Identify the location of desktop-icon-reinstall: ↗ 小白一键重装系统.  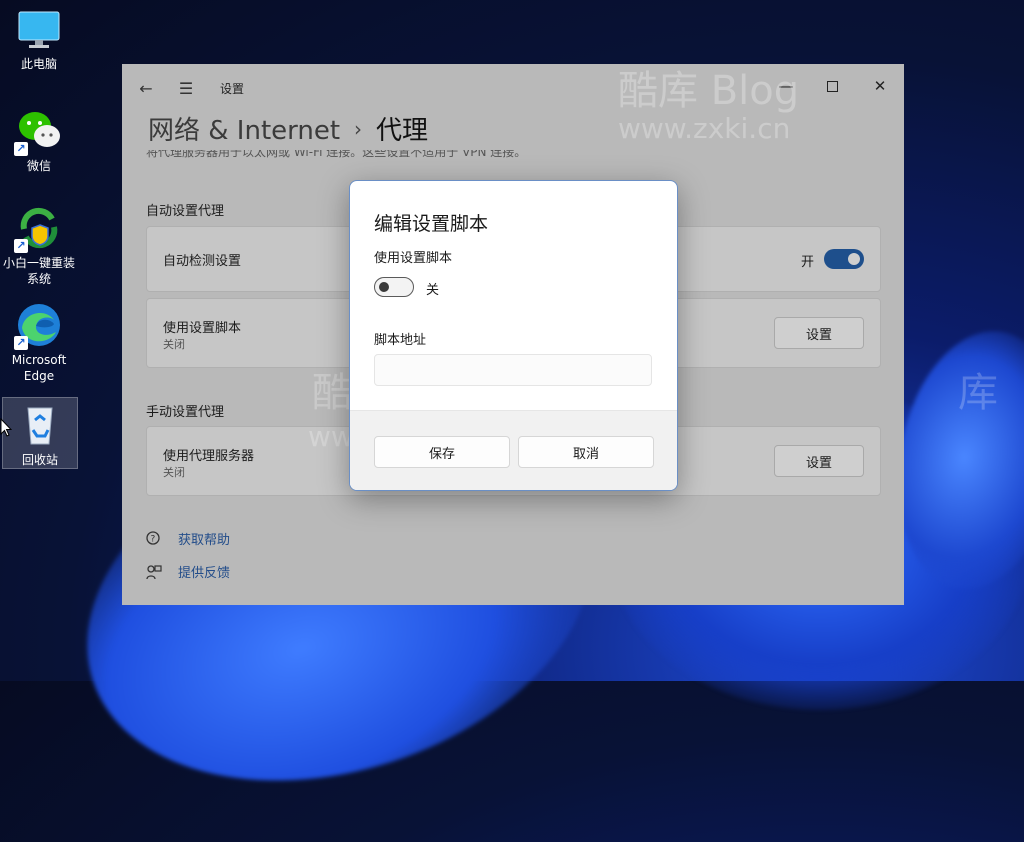
(39, 246).